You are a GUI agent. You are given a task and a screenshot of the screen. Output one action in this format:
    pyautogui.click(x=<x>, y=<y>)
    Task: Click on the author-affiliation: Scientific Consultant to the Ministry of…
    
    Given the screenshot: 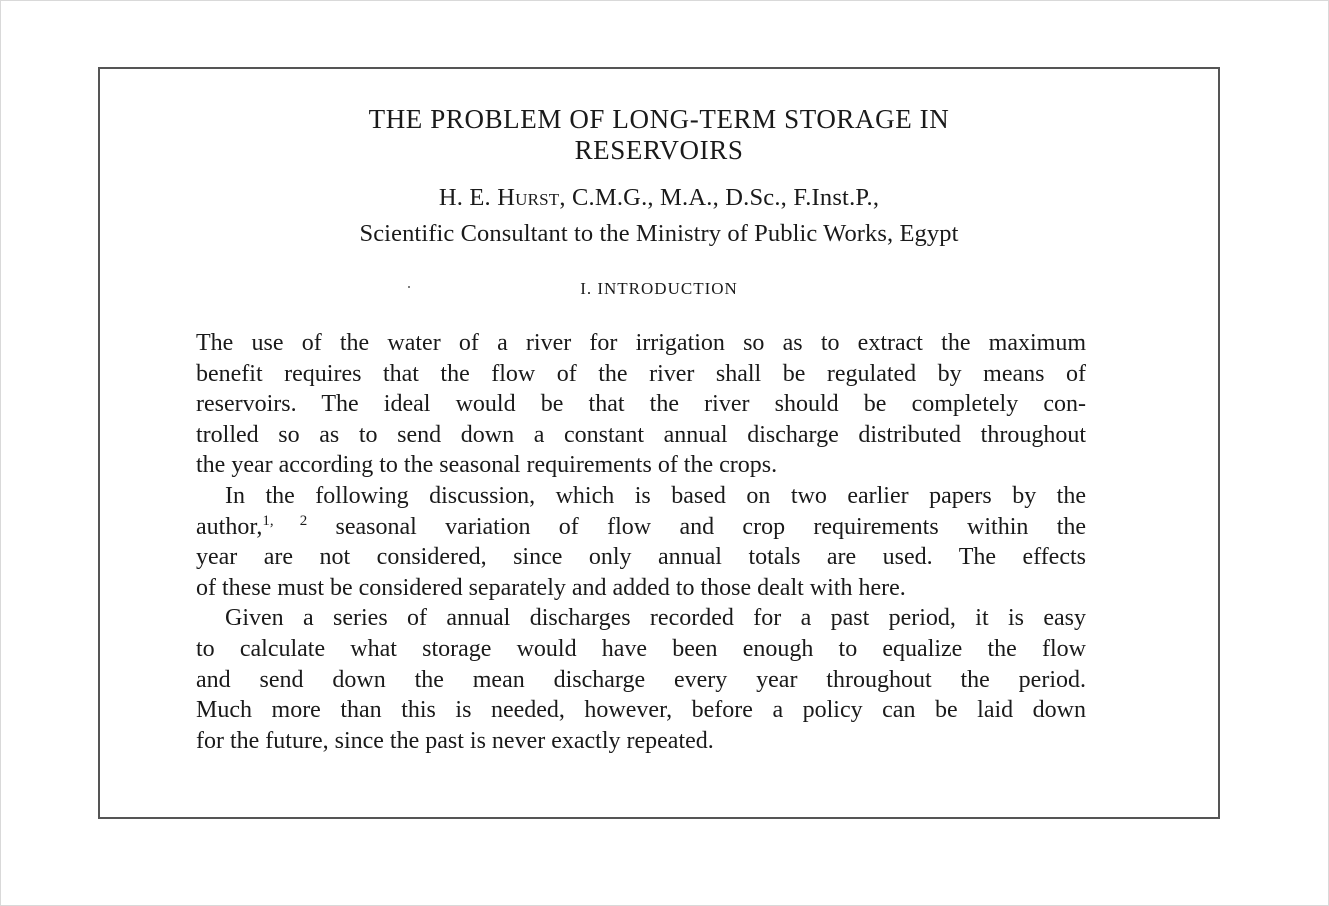 What is the action you would take?
    pyautogui.click(x=659, y=233)
    